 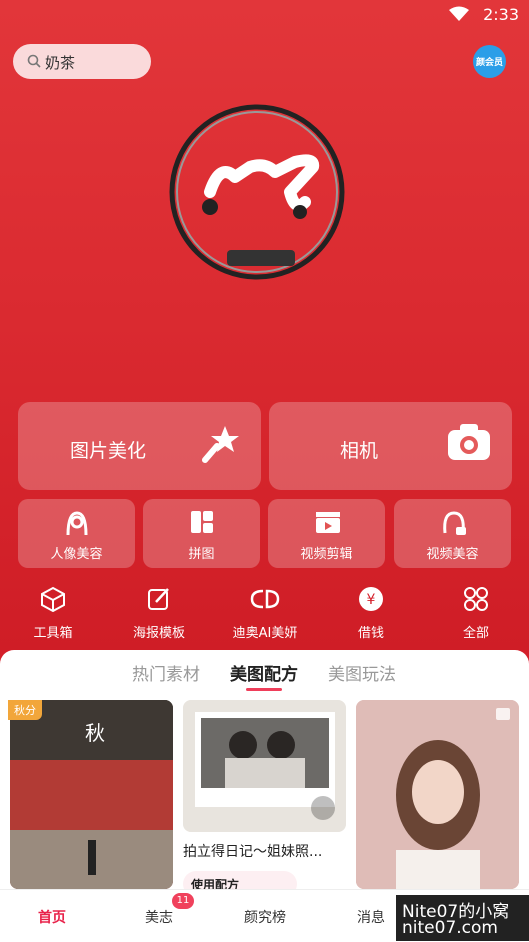 What do you see at coordinates (158, 633) in the screenshot?
I see `poster-template-label: 海报模板` at bounding box center [158, 633].